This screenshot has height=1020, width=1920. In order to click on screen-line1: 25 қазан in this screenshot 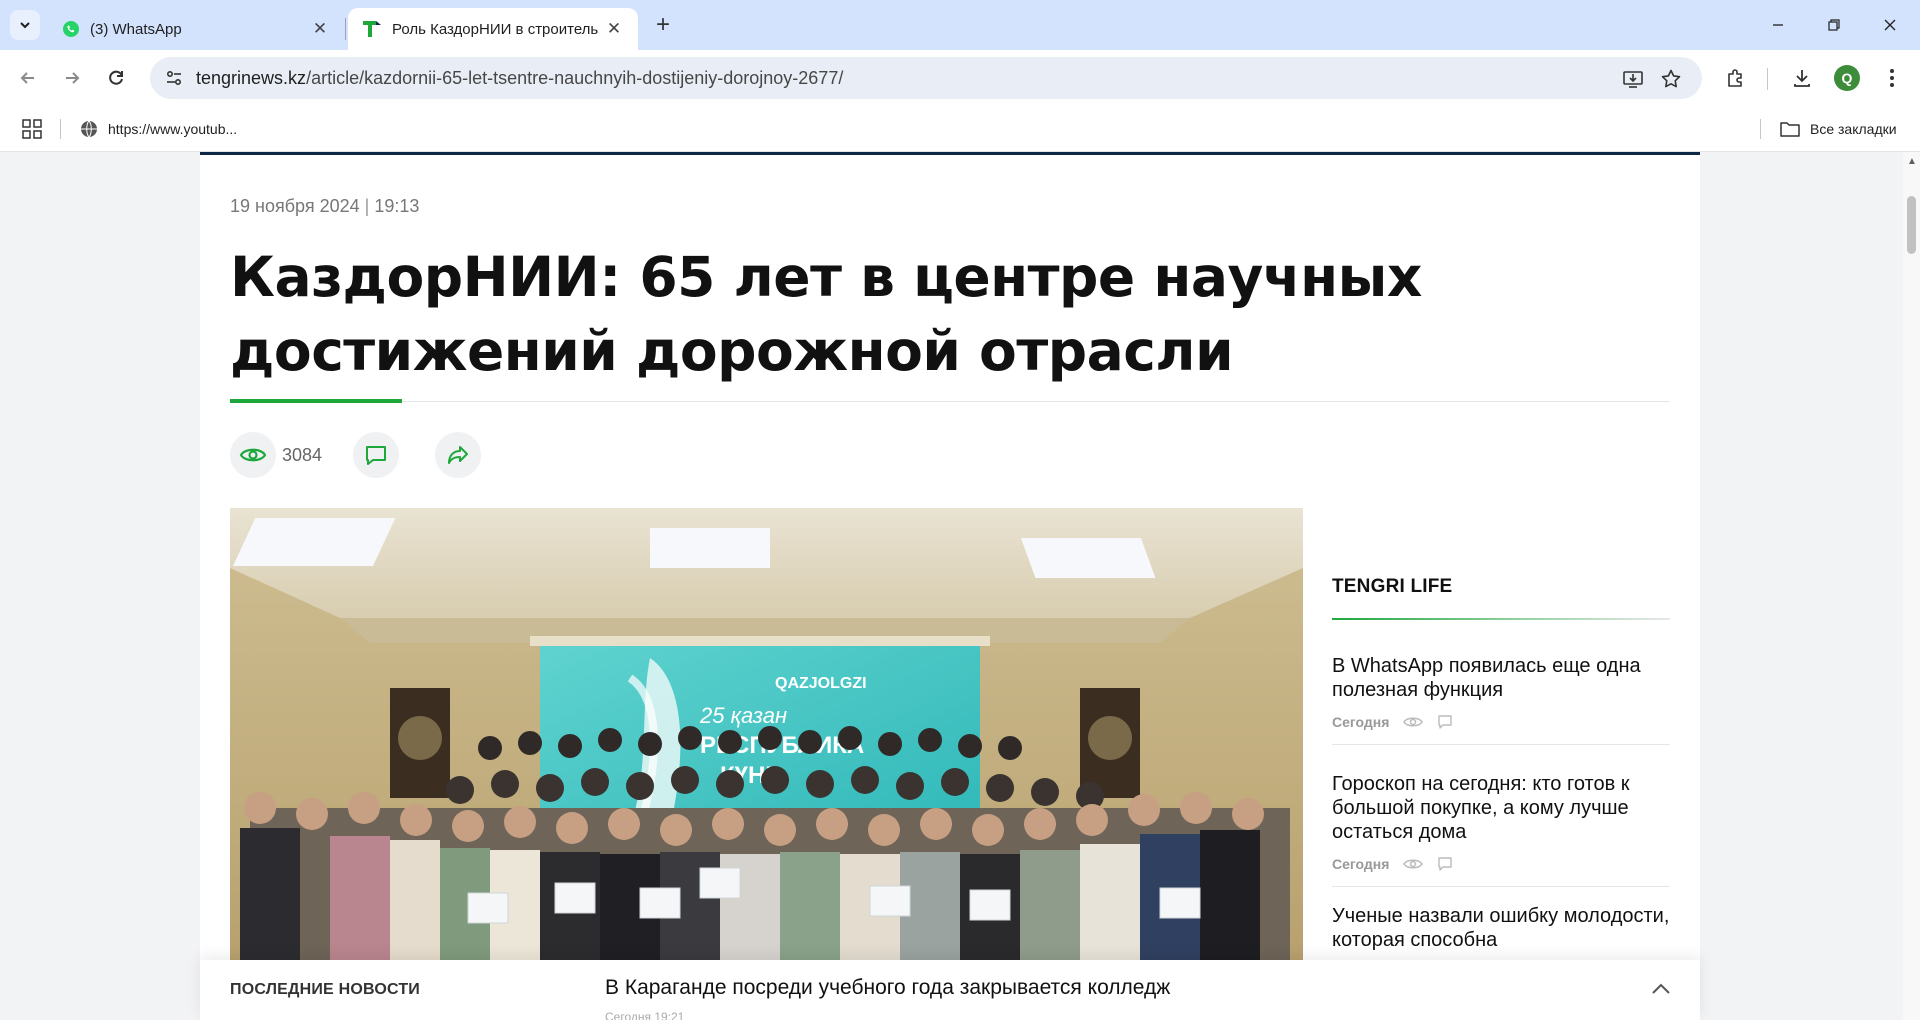, I will do `click(743, 715)`.